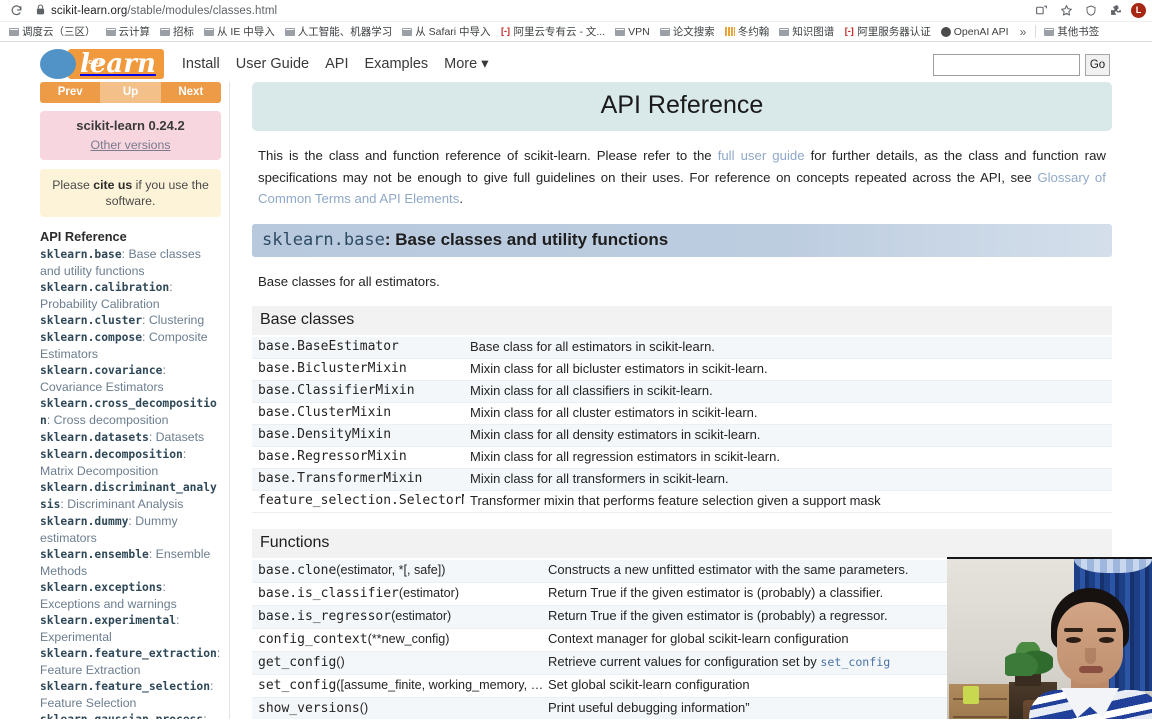 The height and width of the screenshot is (720, 1152). Describe the element at coordinates (91, 320) in the screenshot. I see `toc-module-name: sklearn.cluster` at that location.